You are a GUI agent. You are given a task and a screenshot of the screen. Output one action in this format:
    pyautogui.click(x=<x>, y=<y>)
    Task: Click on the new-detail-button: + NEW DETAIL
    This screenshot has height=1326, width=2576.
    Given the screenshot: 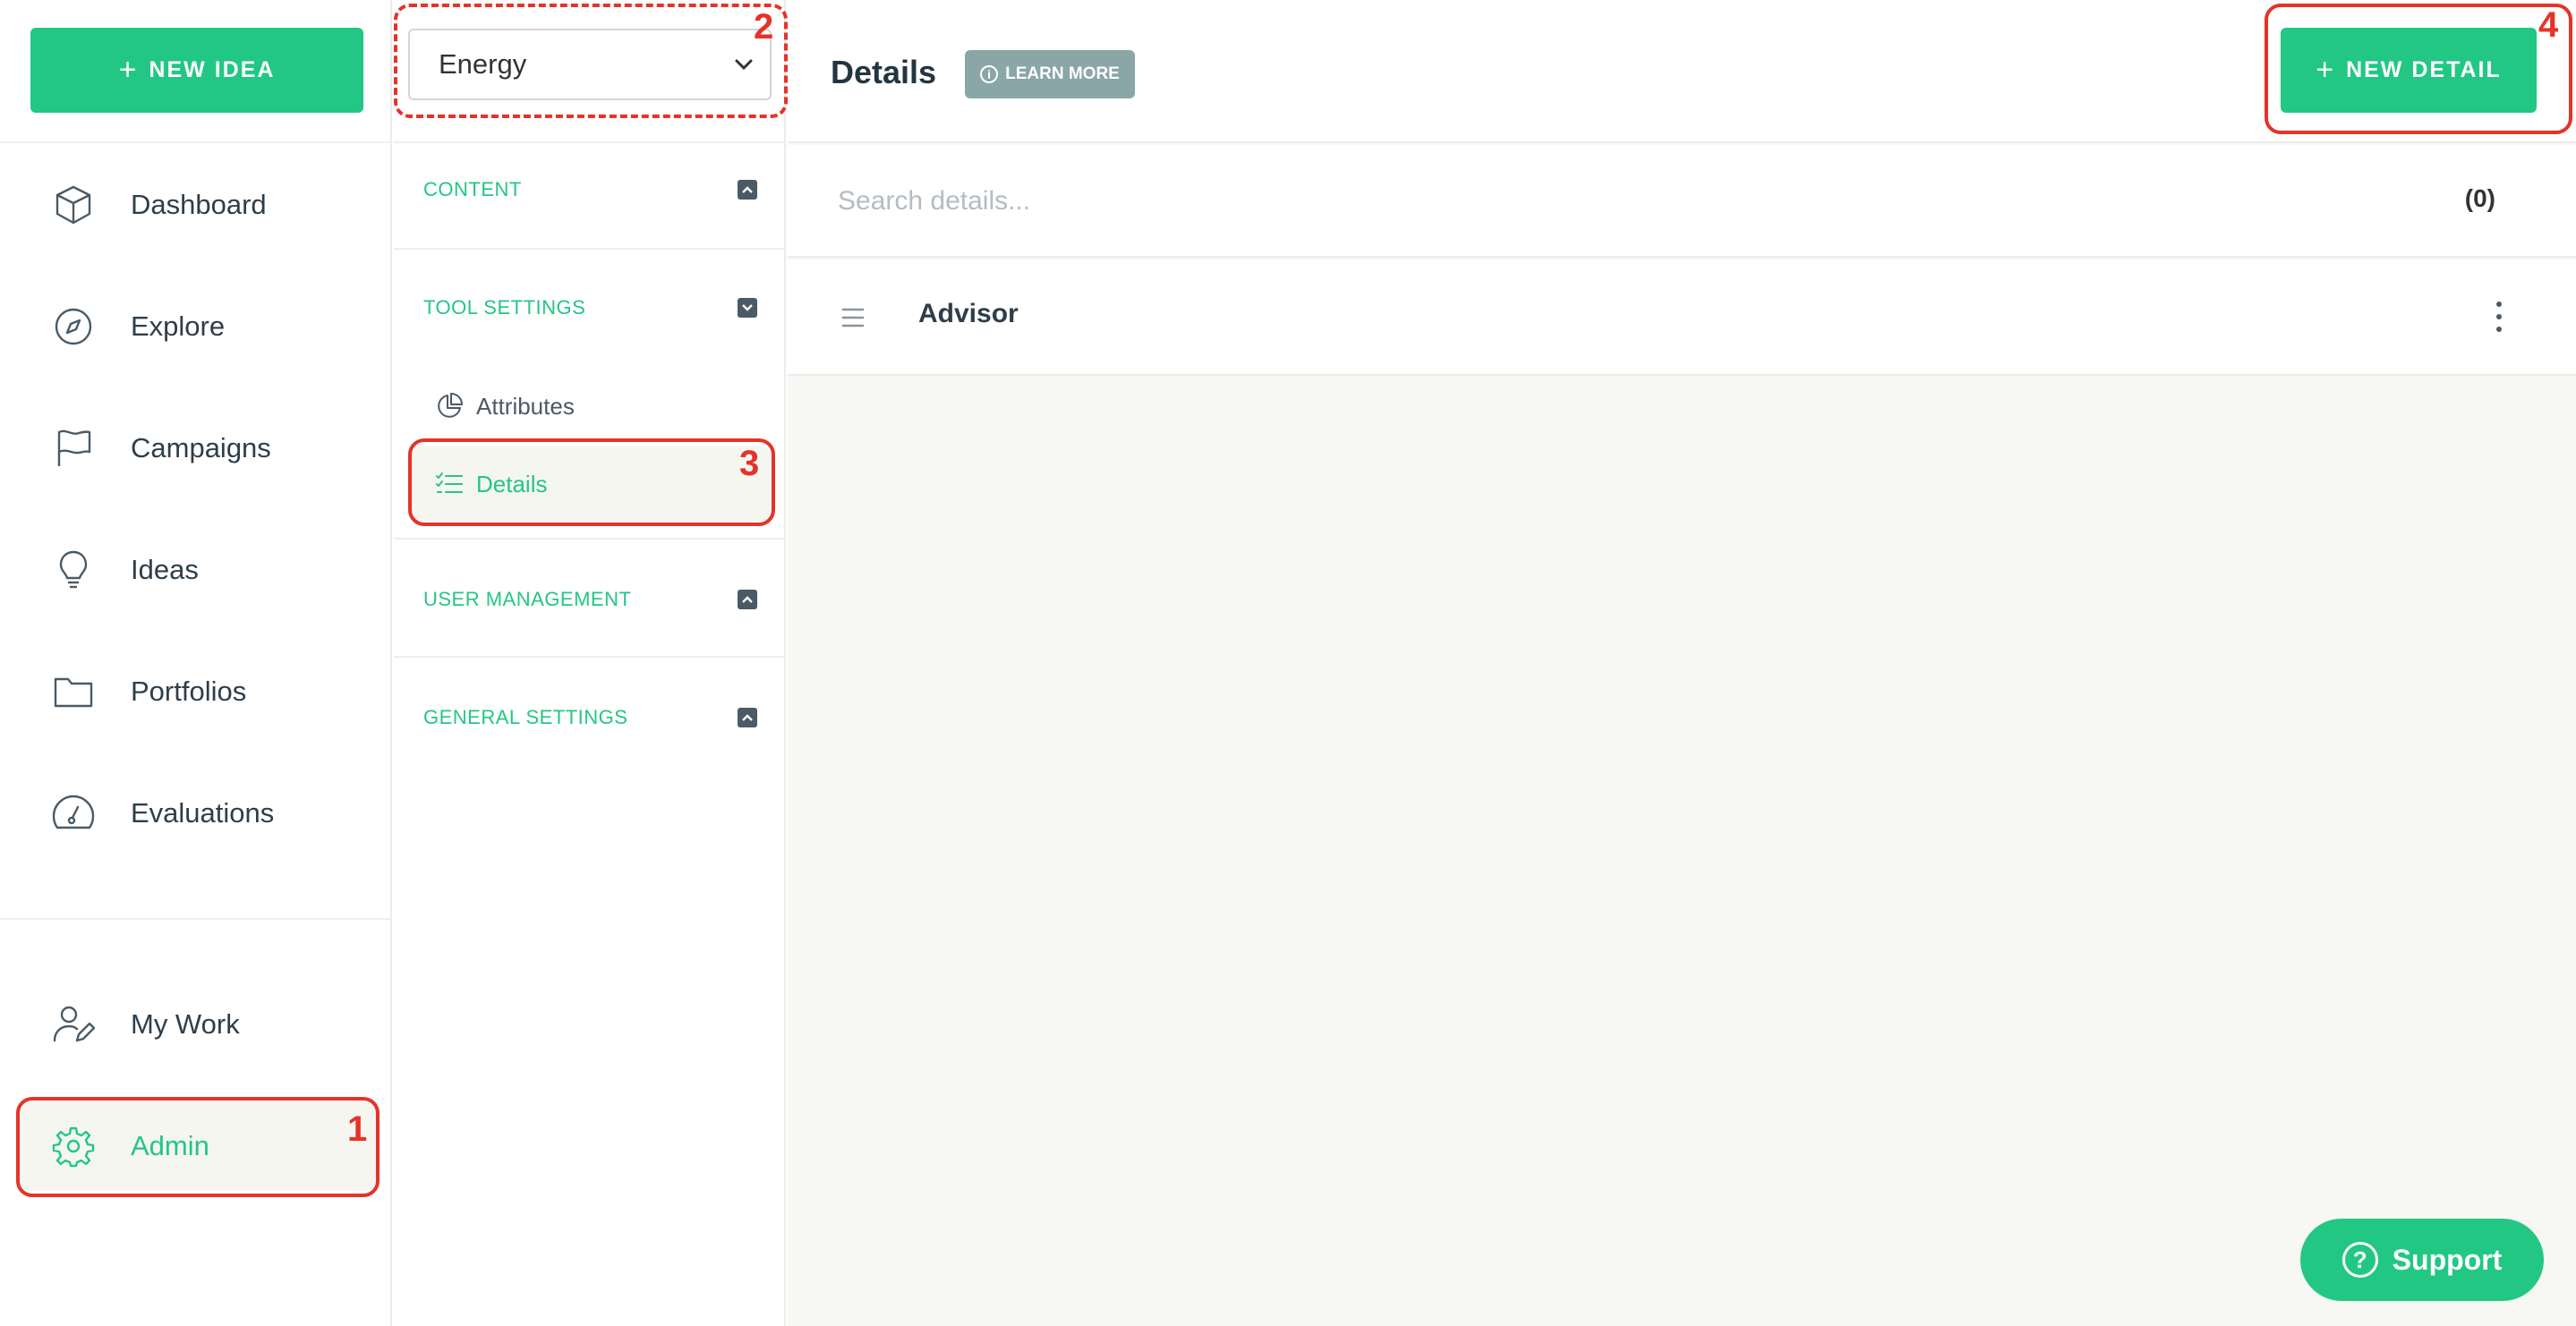 What is the action you would take?
    pyautogui.click(x=2409, y=70)
    